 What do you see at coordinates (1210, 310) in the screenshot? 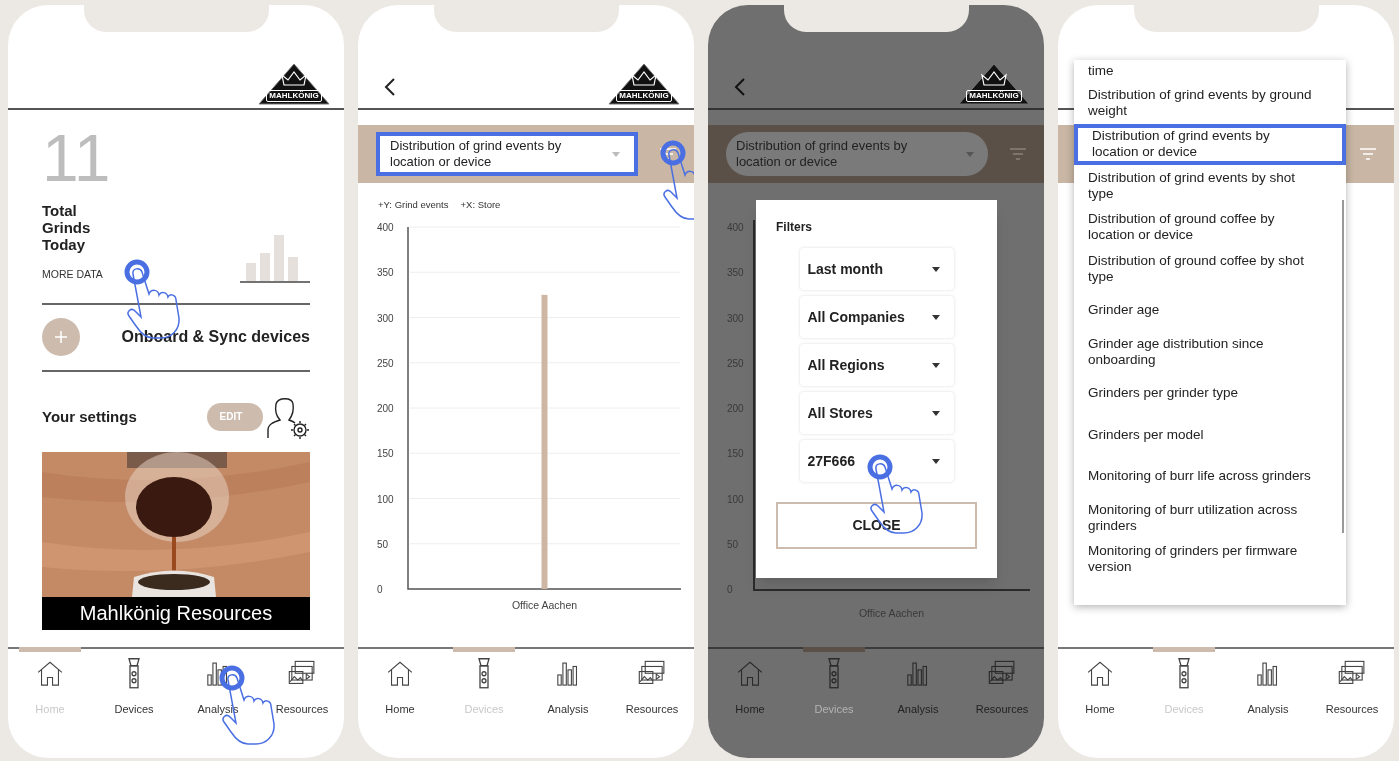
I see `dropdown-option: Grinder age` at bounding box center [1210, 310].